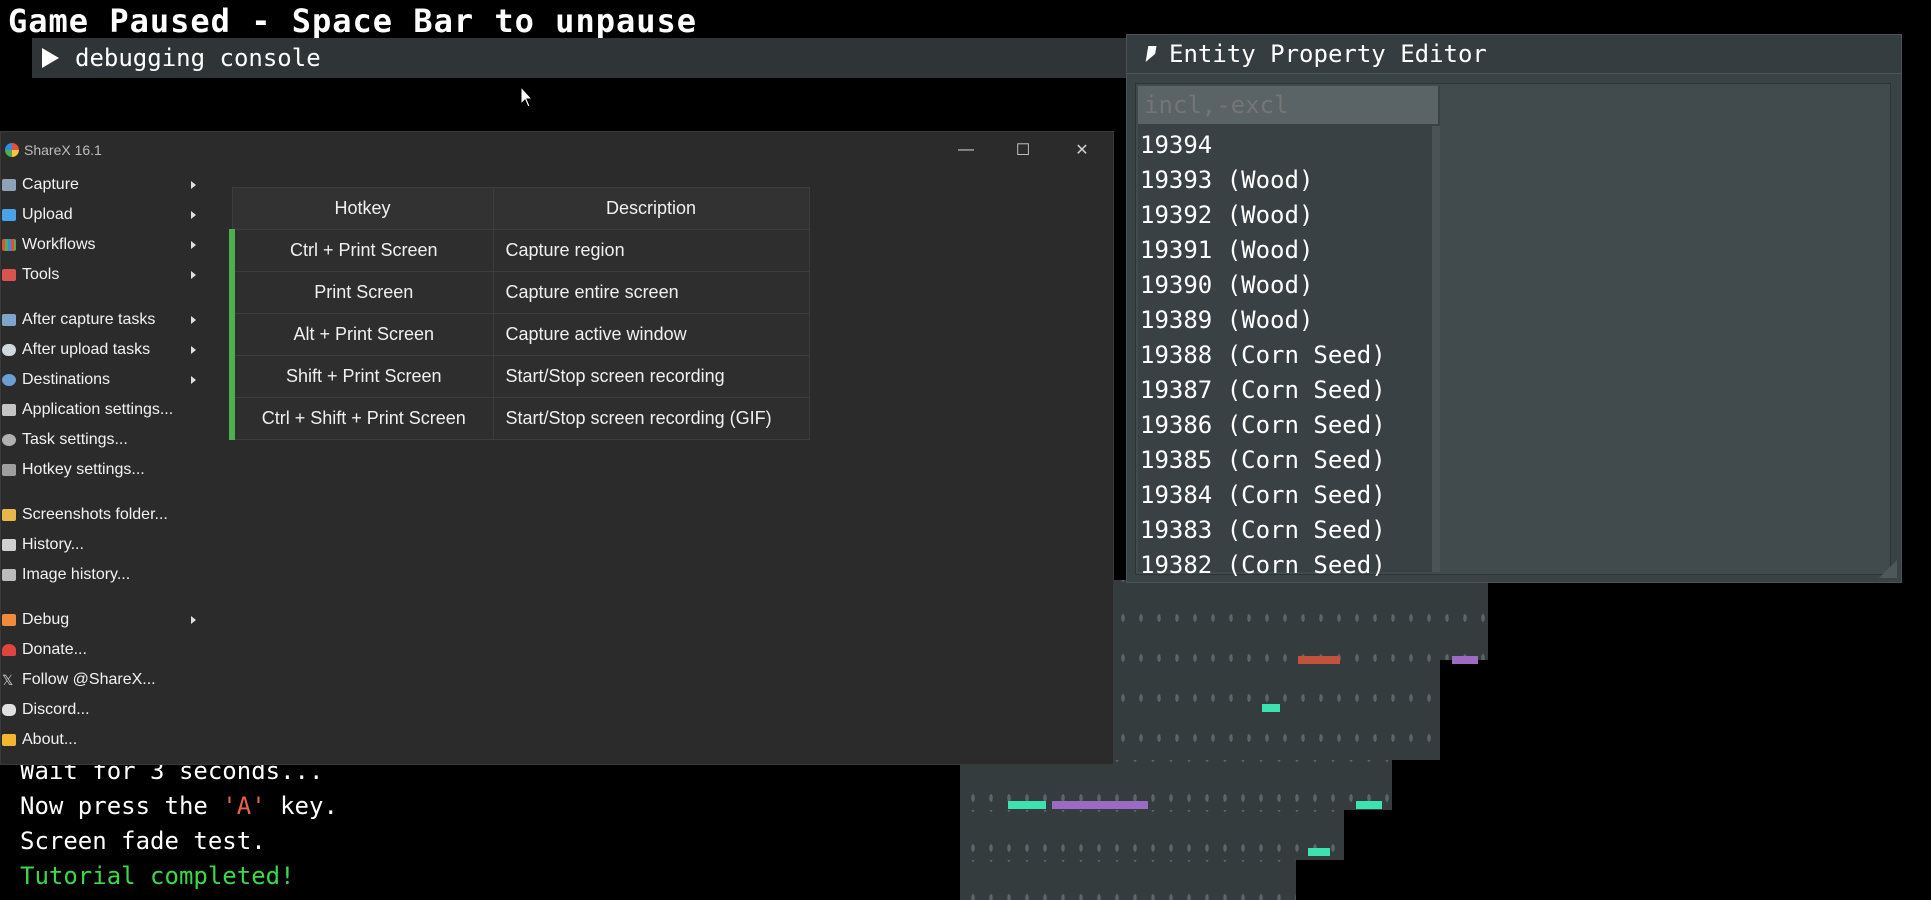 The height and width of the screenshot is (900, 1931). I want to click on menu-item-debug: Debug, so click(98, 620).